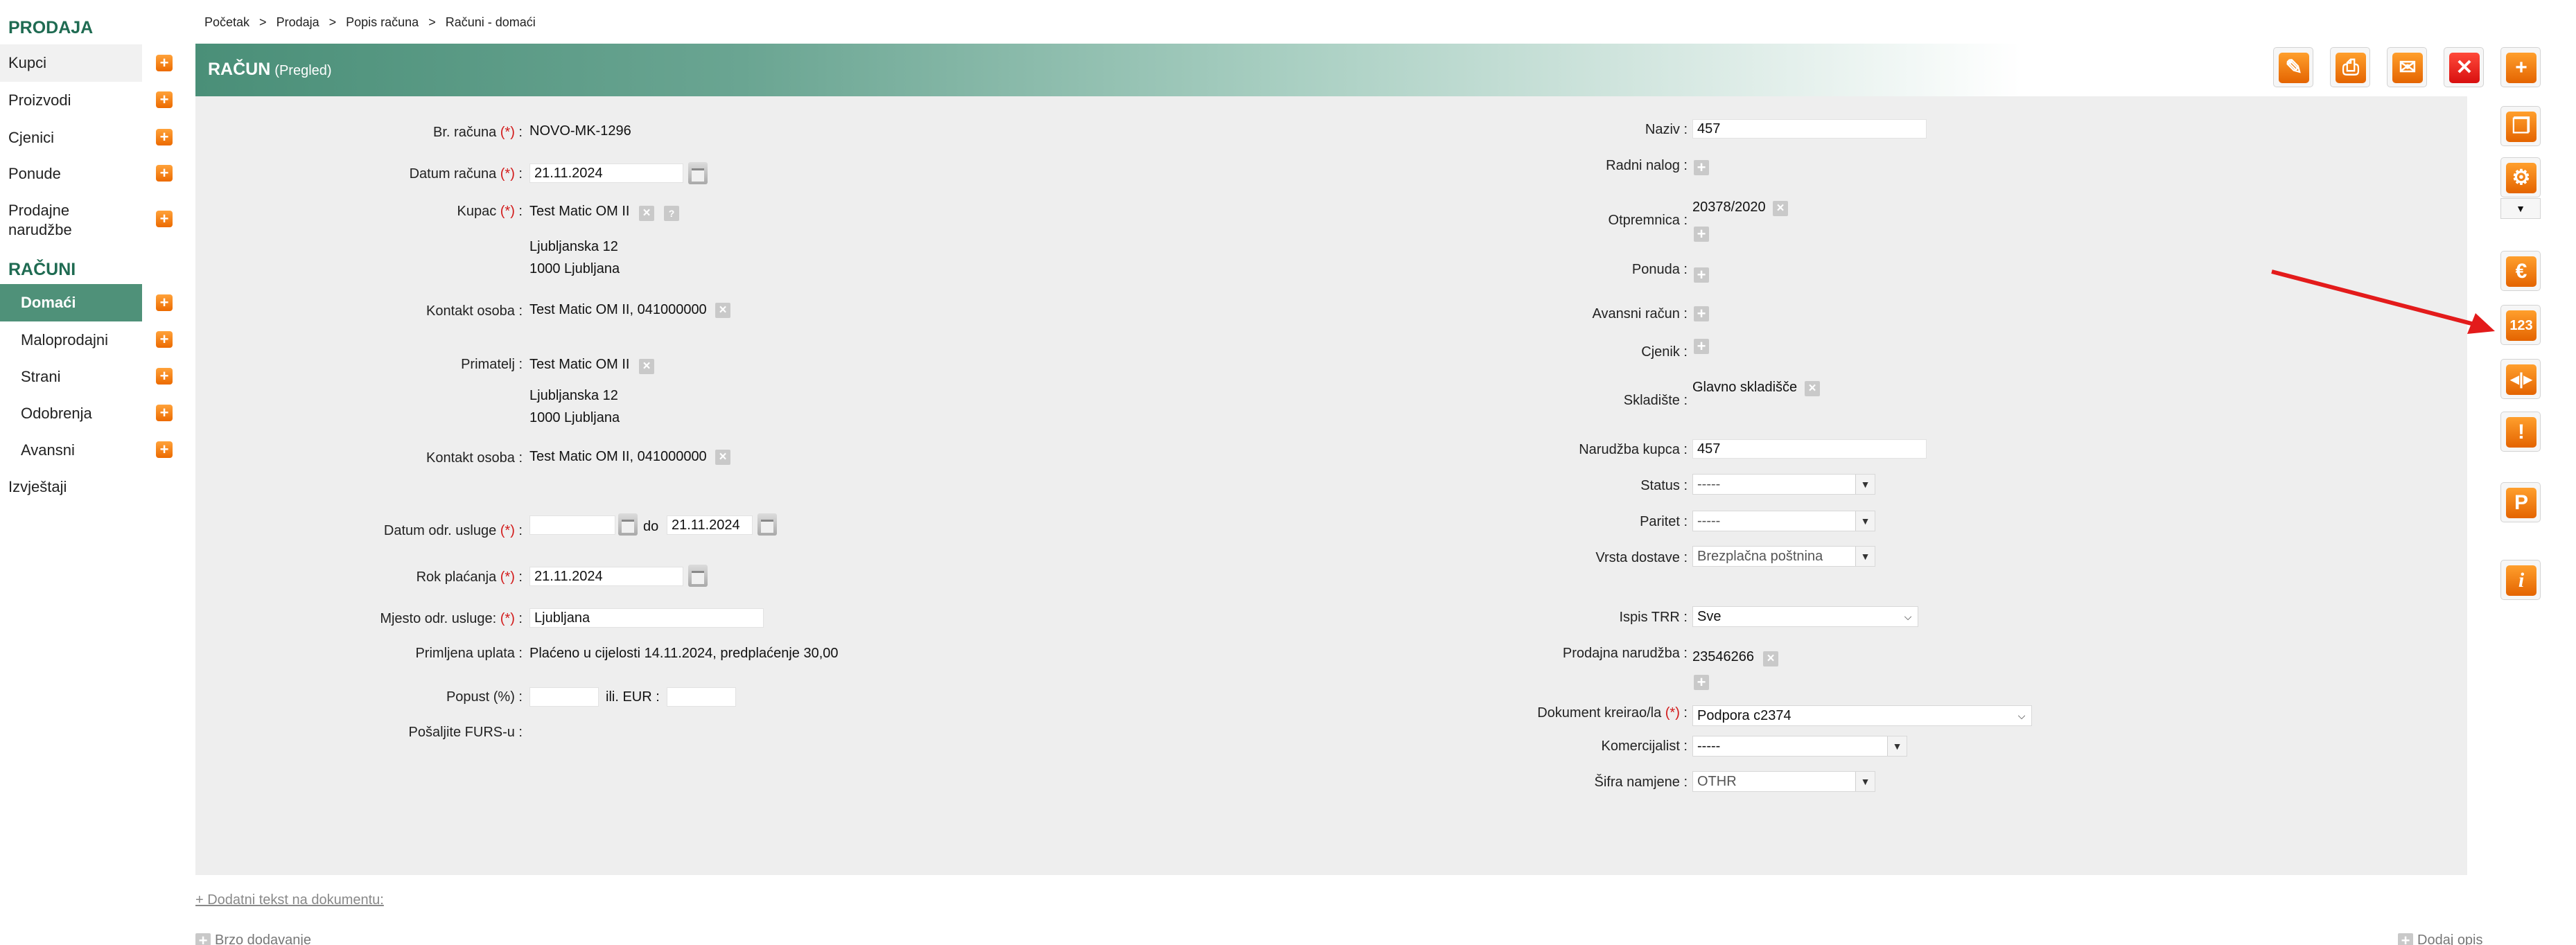 Image resolution: width=2576 pixels, height=945 pixels. I want to click on otpremnica-label: Otpremnica :, so click(1648, 220).